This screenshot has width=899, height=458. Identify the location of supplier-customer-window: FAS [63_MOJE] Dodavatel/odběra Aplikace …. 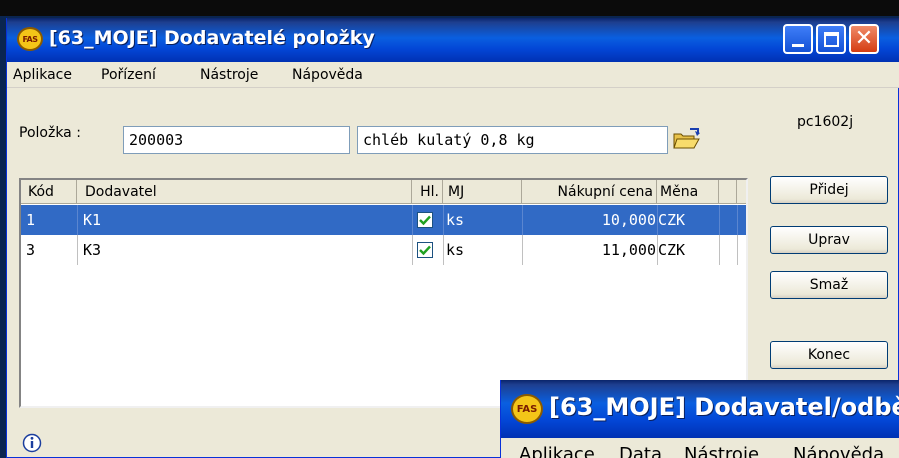
(699, 419).